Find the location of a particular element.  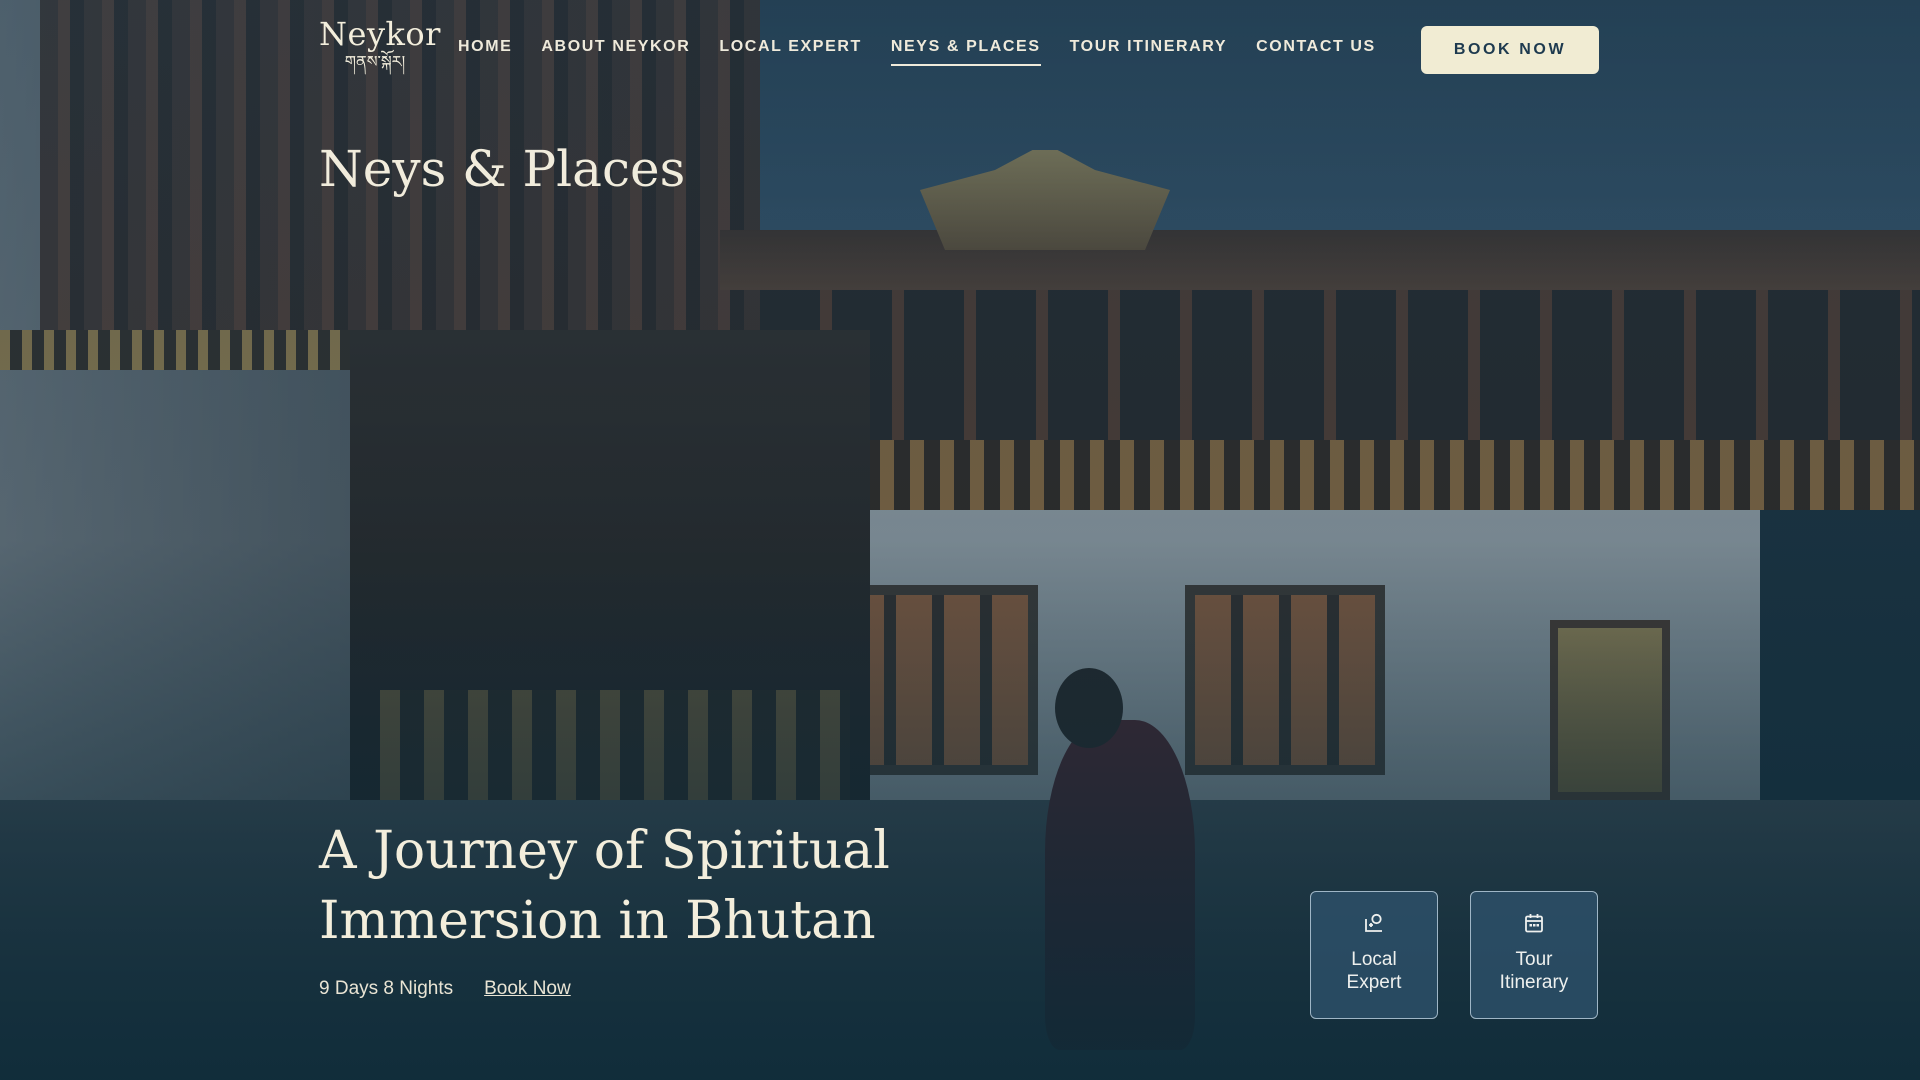

tile-local-expert-label: Local Expert is located at coordinates (1374, 971).